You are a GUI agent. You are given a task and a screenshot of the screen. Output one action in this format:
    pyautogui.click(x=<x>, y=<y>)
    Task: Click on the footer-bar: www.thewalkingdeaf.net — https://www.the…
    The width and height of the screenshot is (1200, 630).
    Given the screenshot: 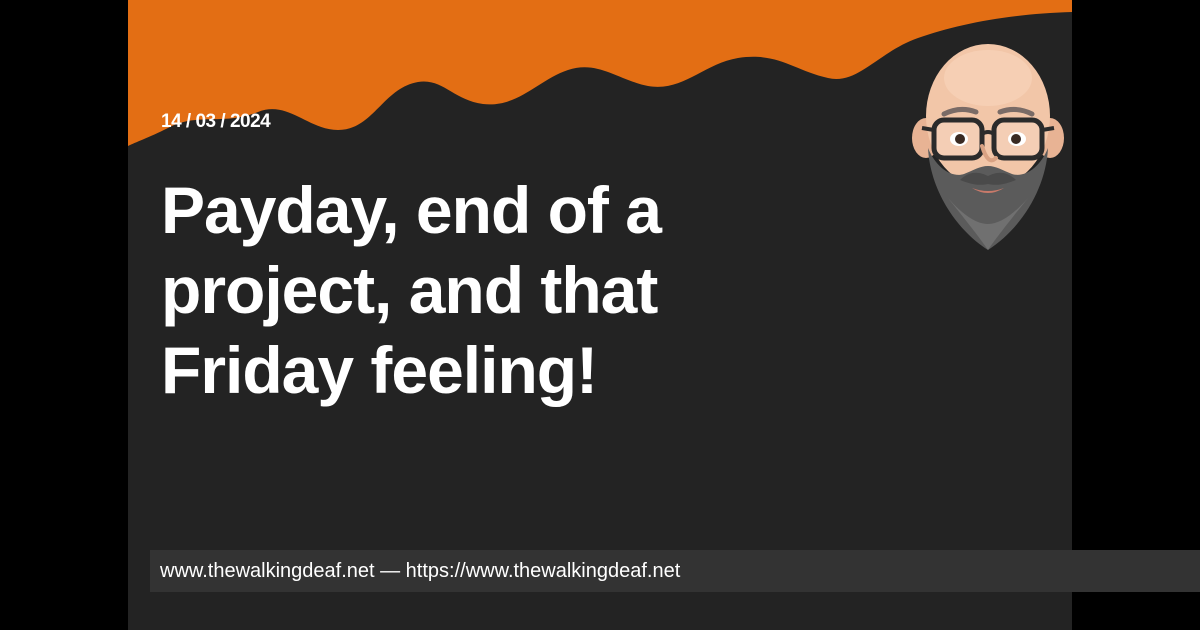 What is the action you would take?
    pyautogui.click(x=675, y=571)
    